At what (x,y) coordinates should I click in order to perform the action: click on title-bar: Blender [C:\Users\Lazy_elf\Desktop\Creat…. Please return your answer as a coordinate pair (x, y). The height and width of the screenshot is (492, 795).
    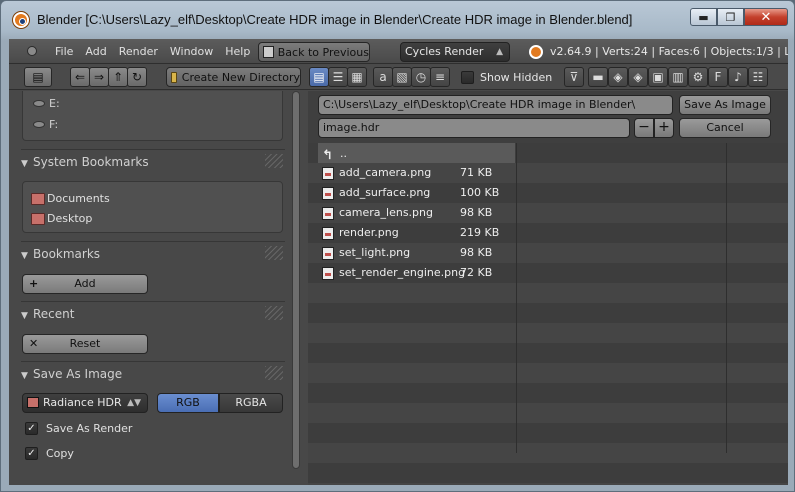
    Looking at the image, I should click on (397, 20).